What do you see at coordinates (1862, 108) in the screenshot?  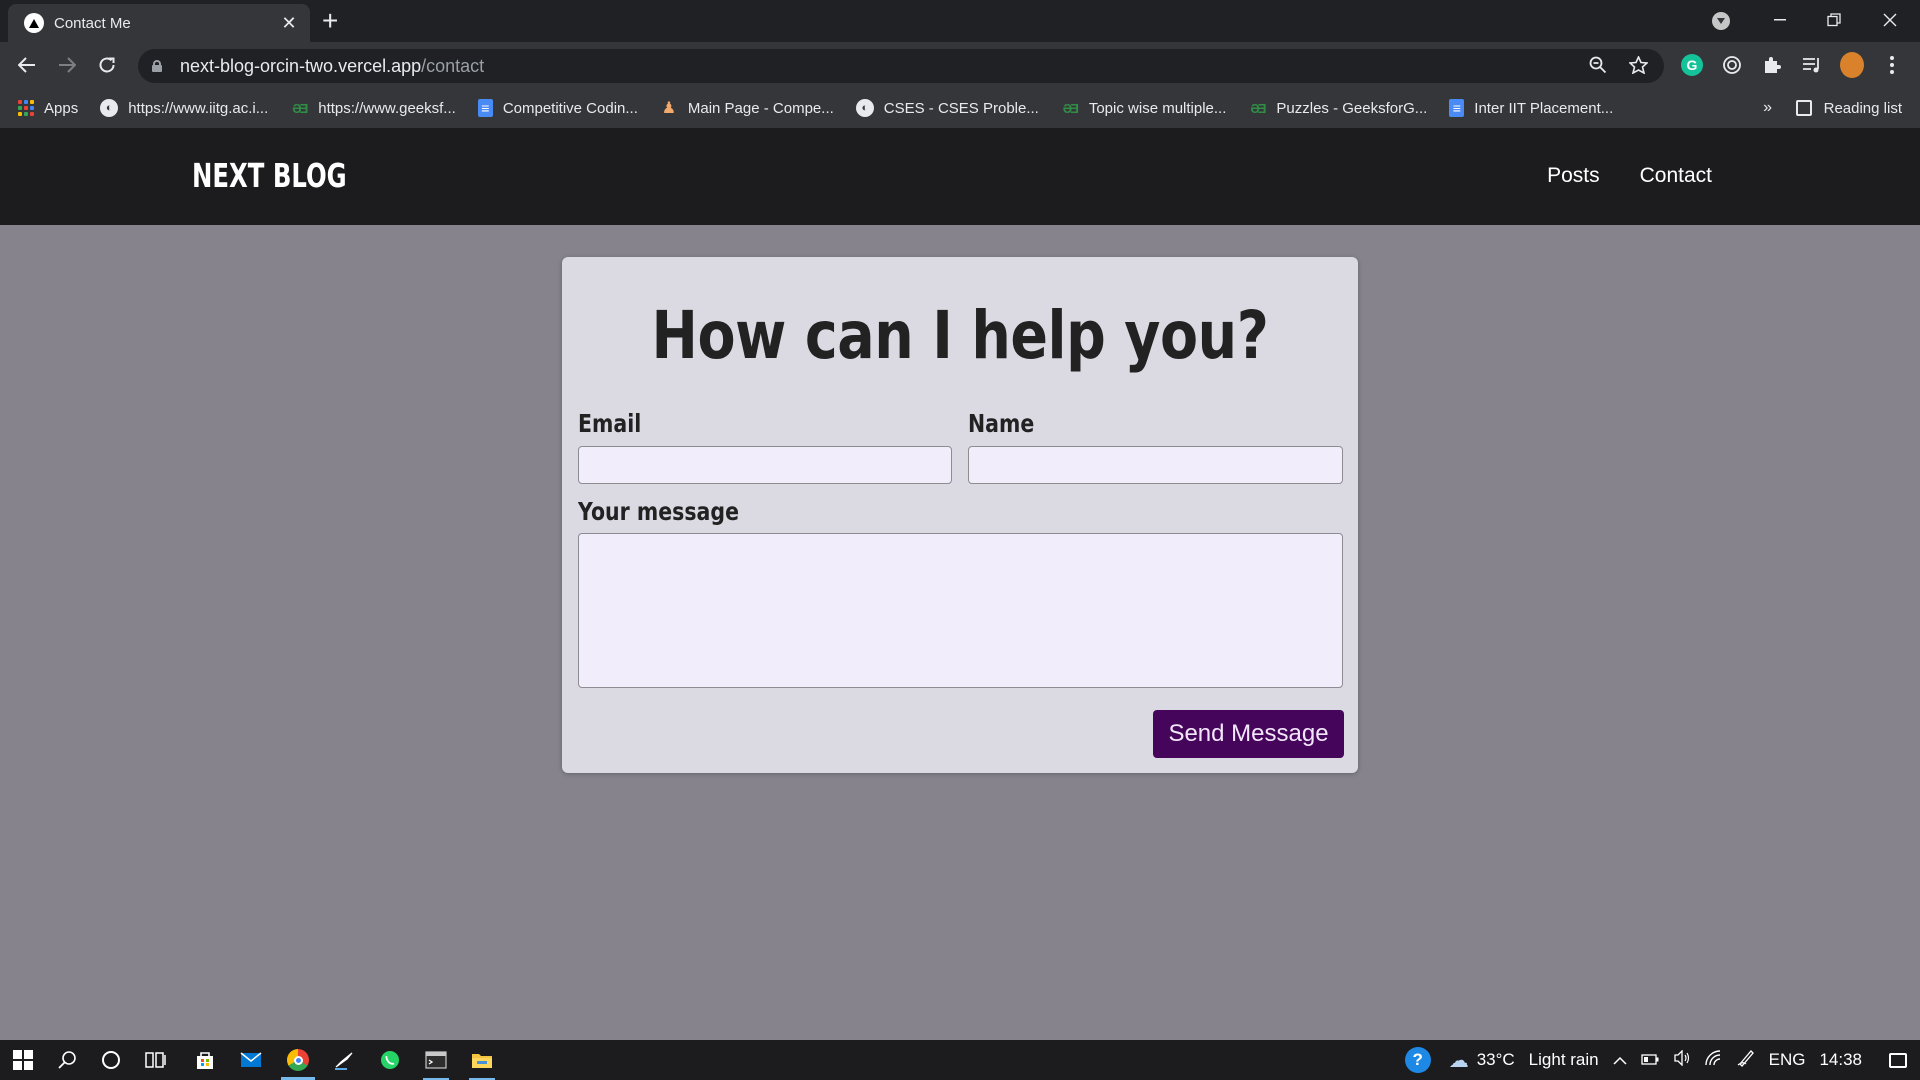 I see `reading-list-label: Reading list` at bounding box center [1862, 108].